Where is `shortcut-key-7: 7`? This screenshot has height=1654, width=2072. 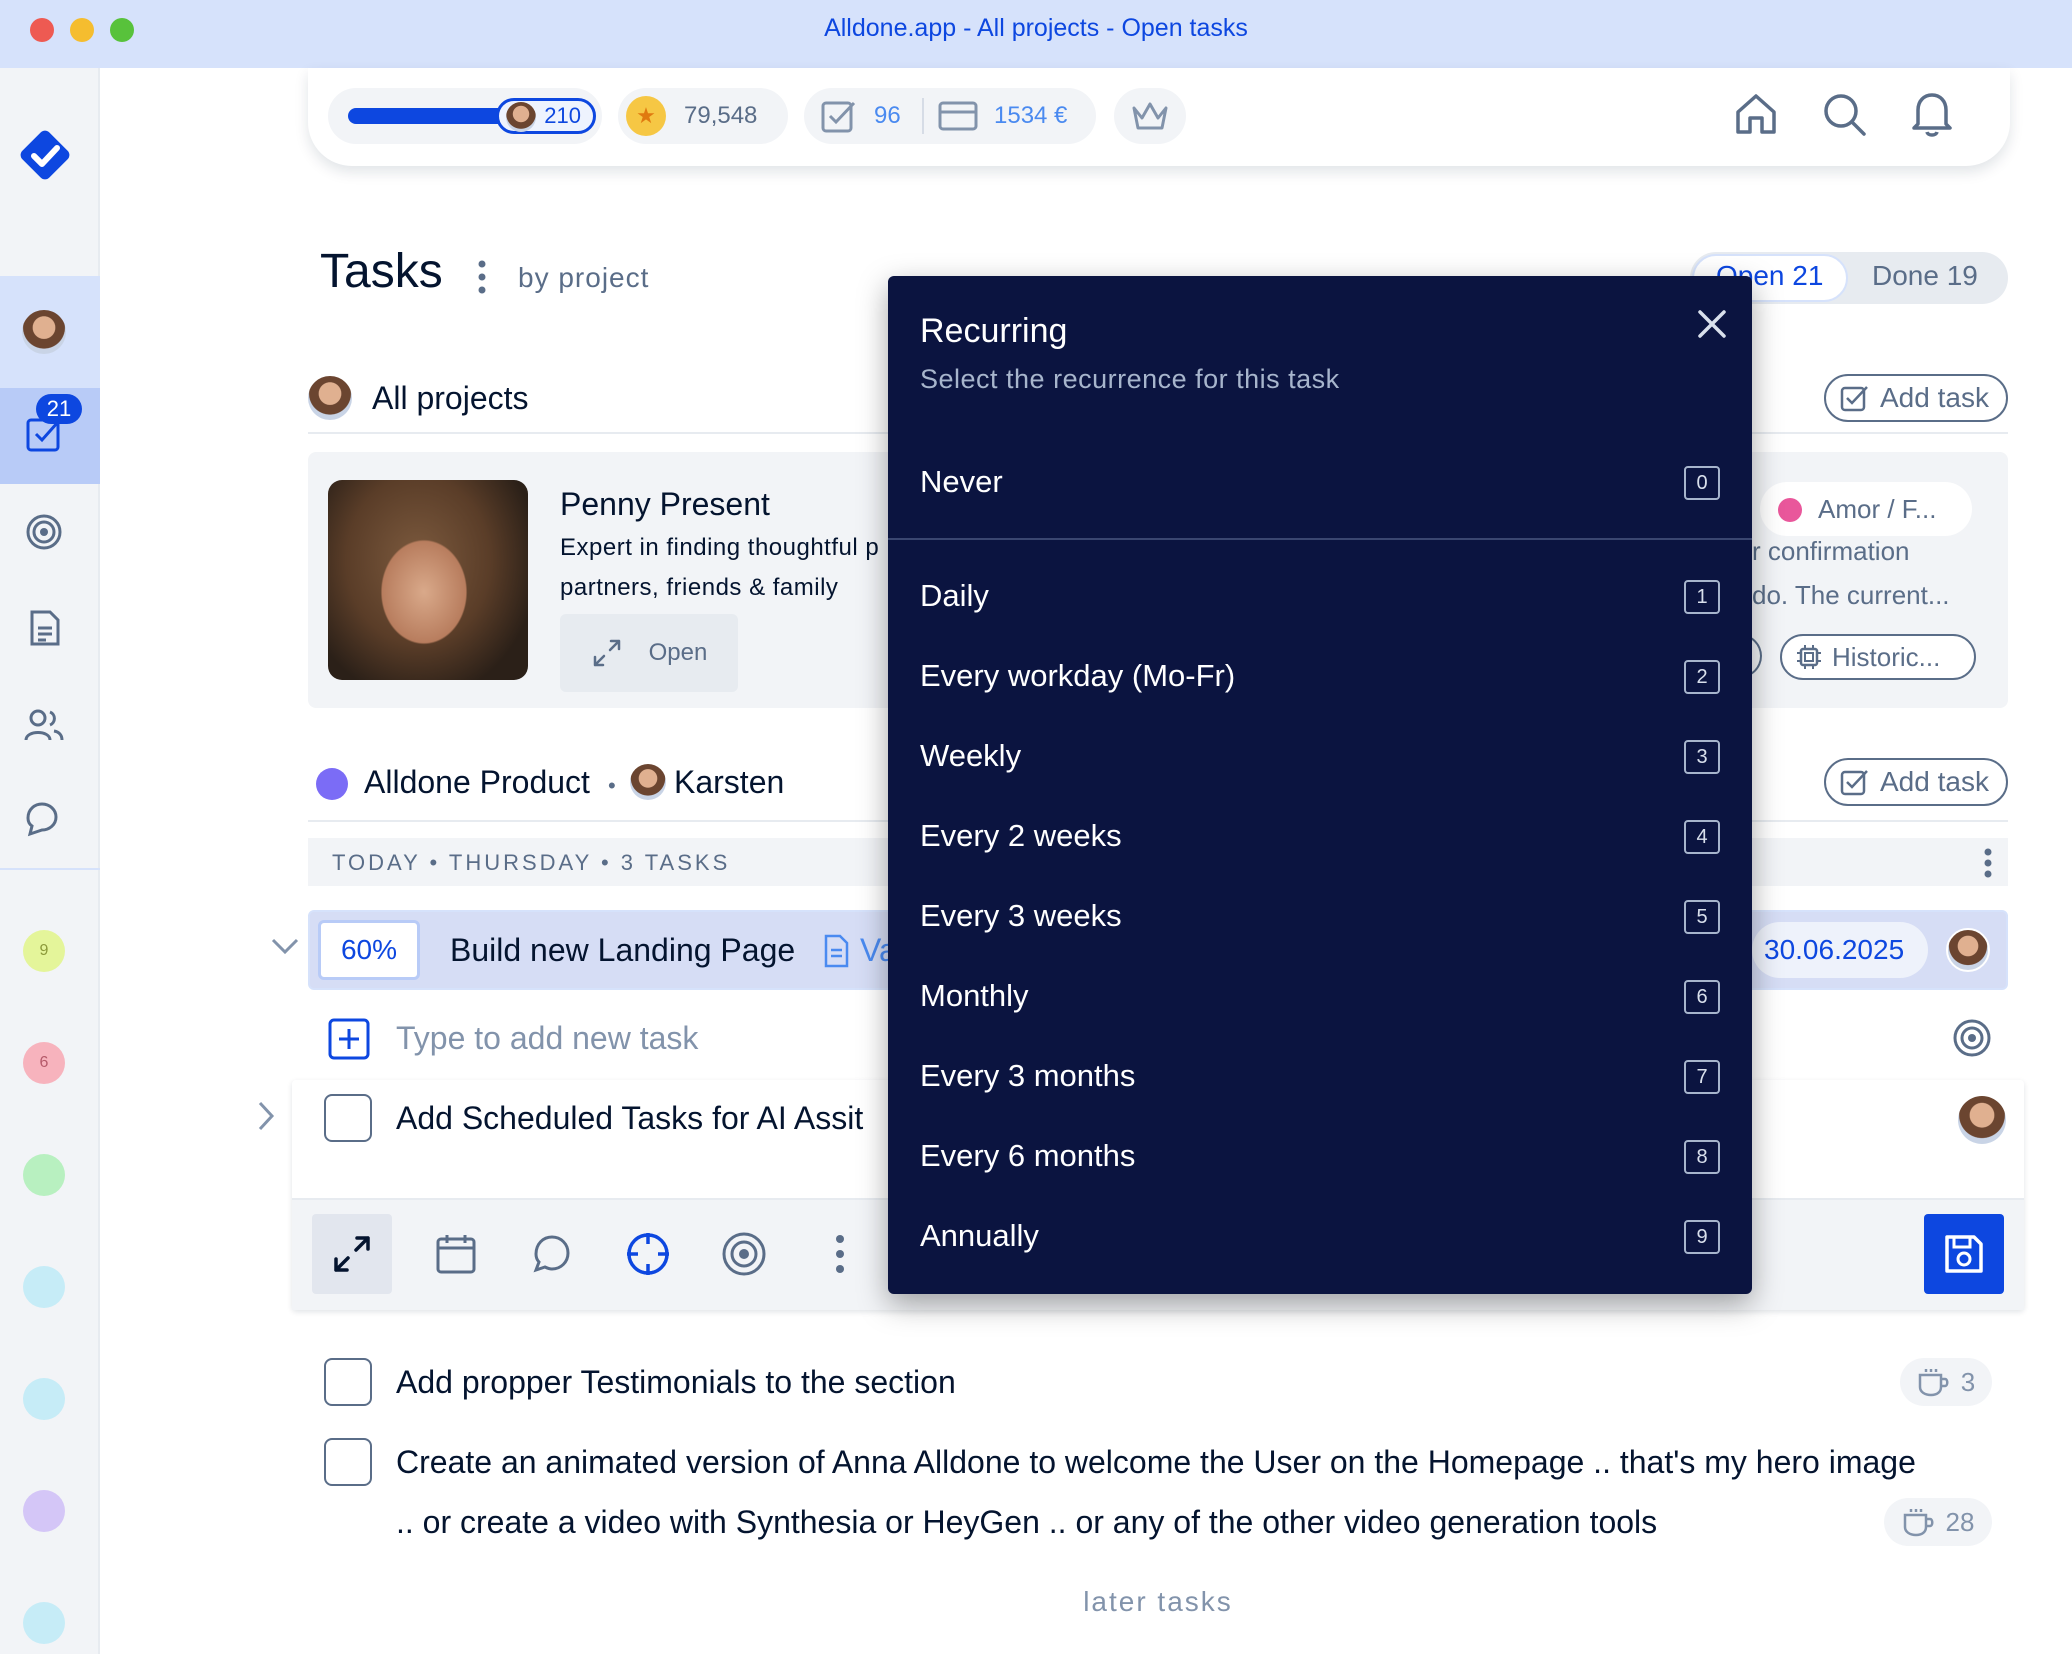
shortcut-key-7: 7 is located at coordinates (1702, 1077).